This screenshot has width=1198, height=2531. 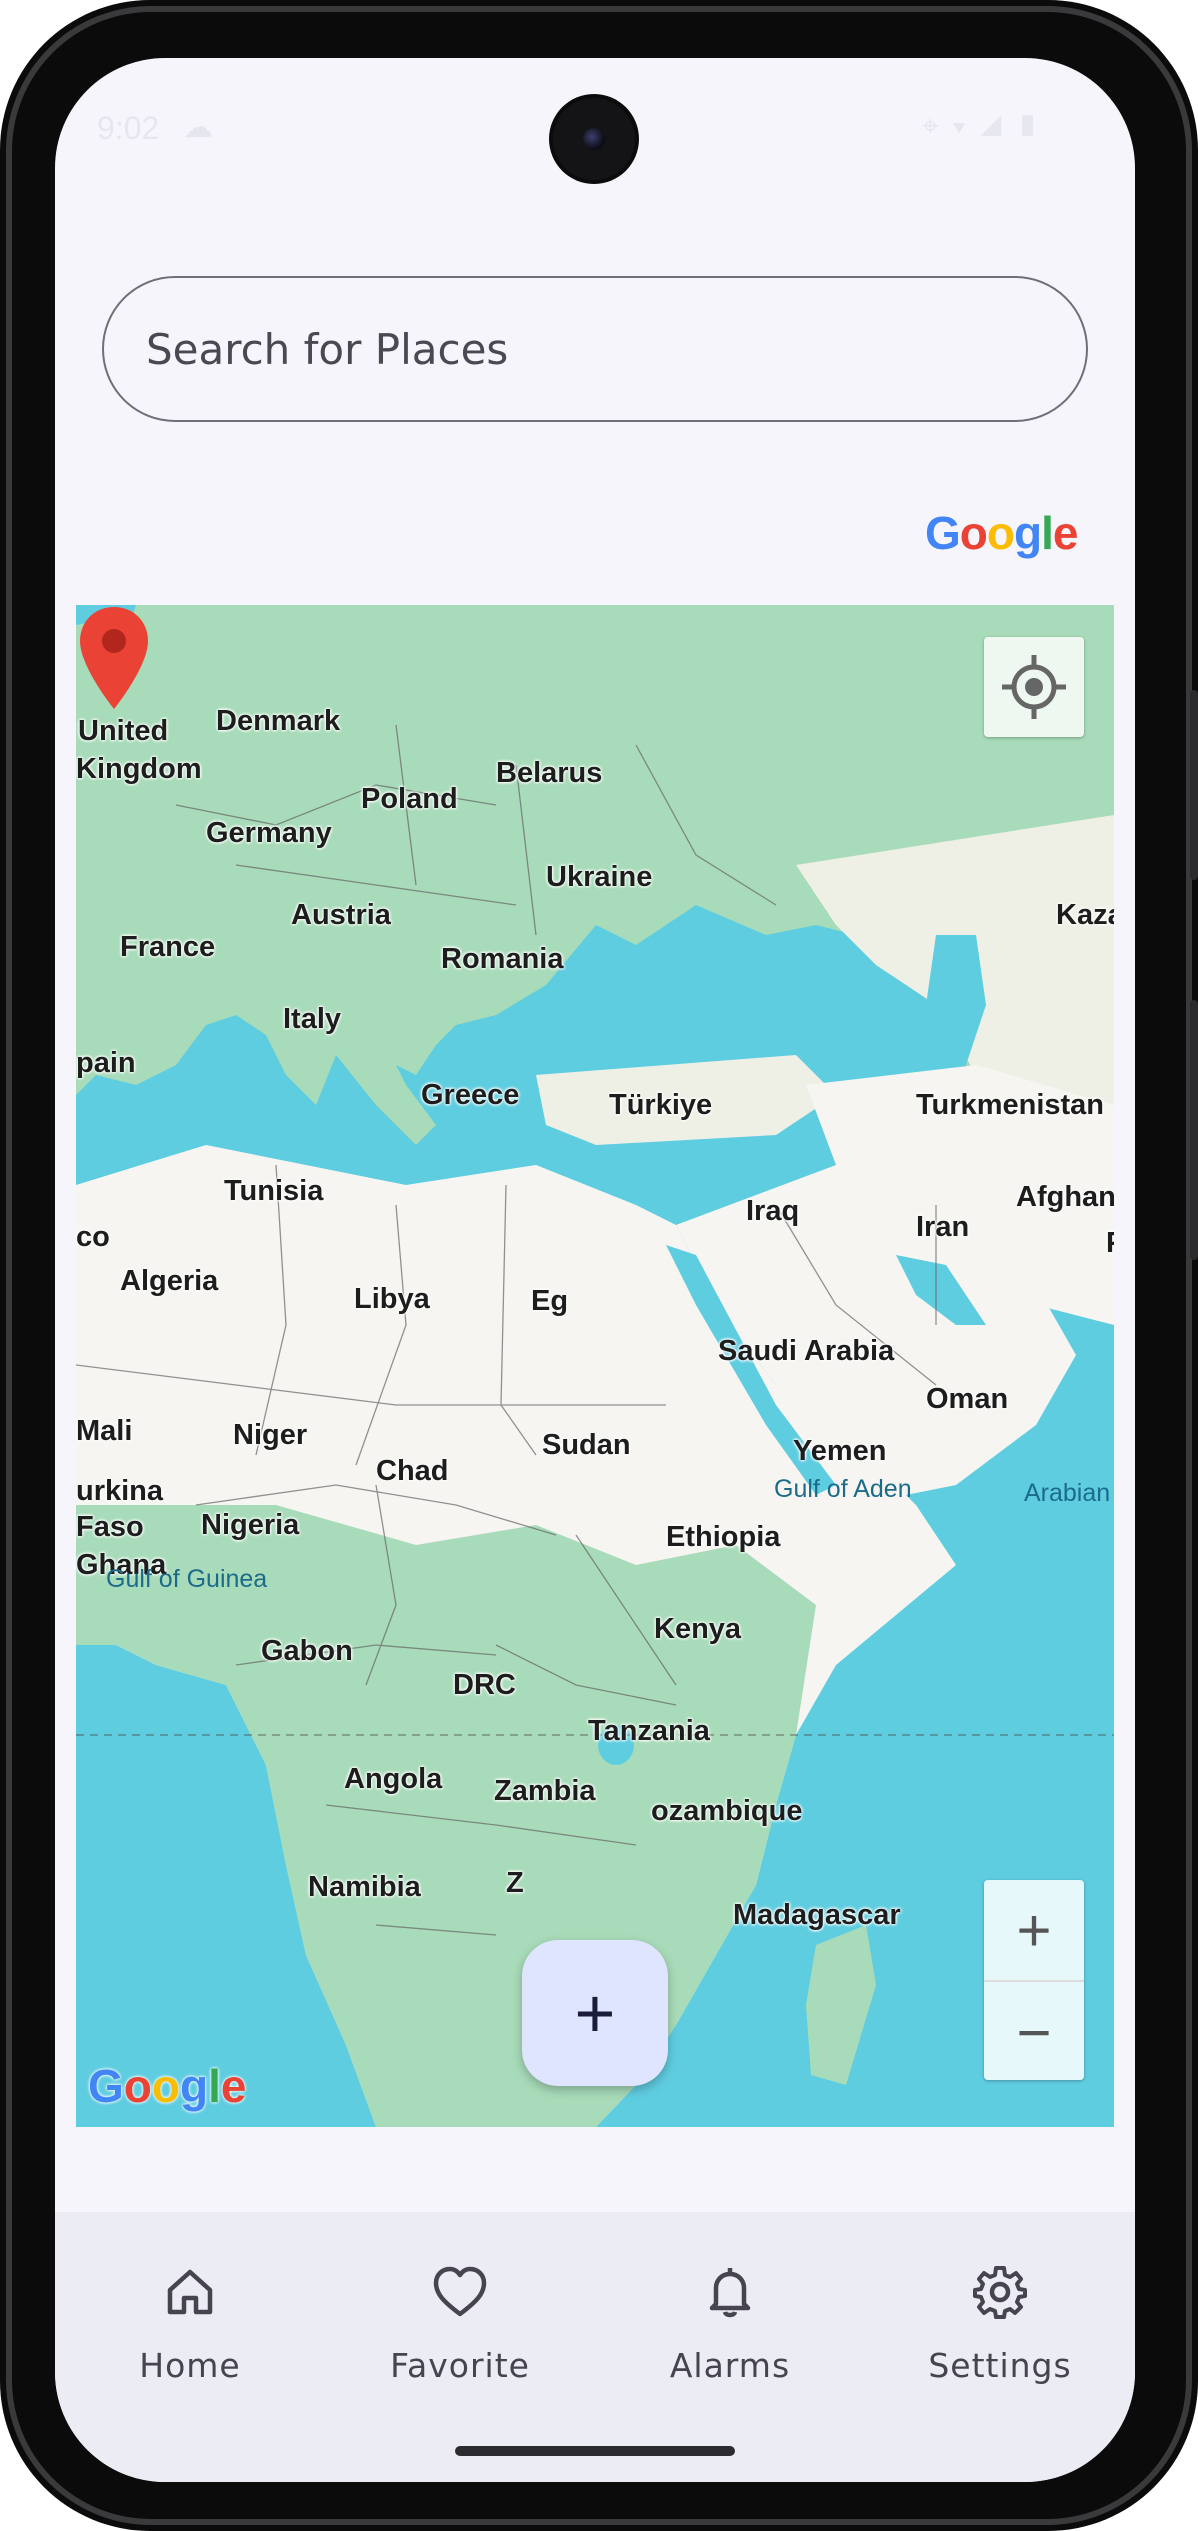 I want to click on front-camera, so click(x=594, y=139).